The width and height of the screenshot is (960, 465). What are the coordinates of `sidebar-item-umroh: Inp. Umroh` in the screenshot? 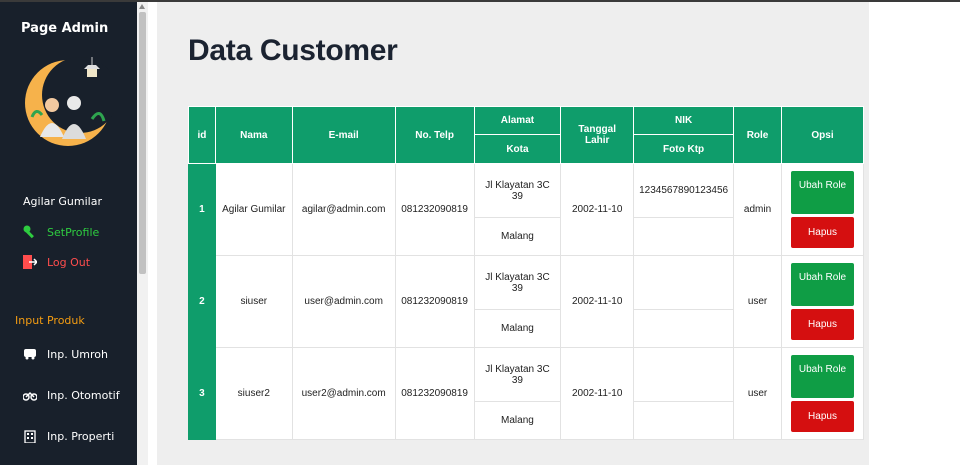 It's located at (65, 354).